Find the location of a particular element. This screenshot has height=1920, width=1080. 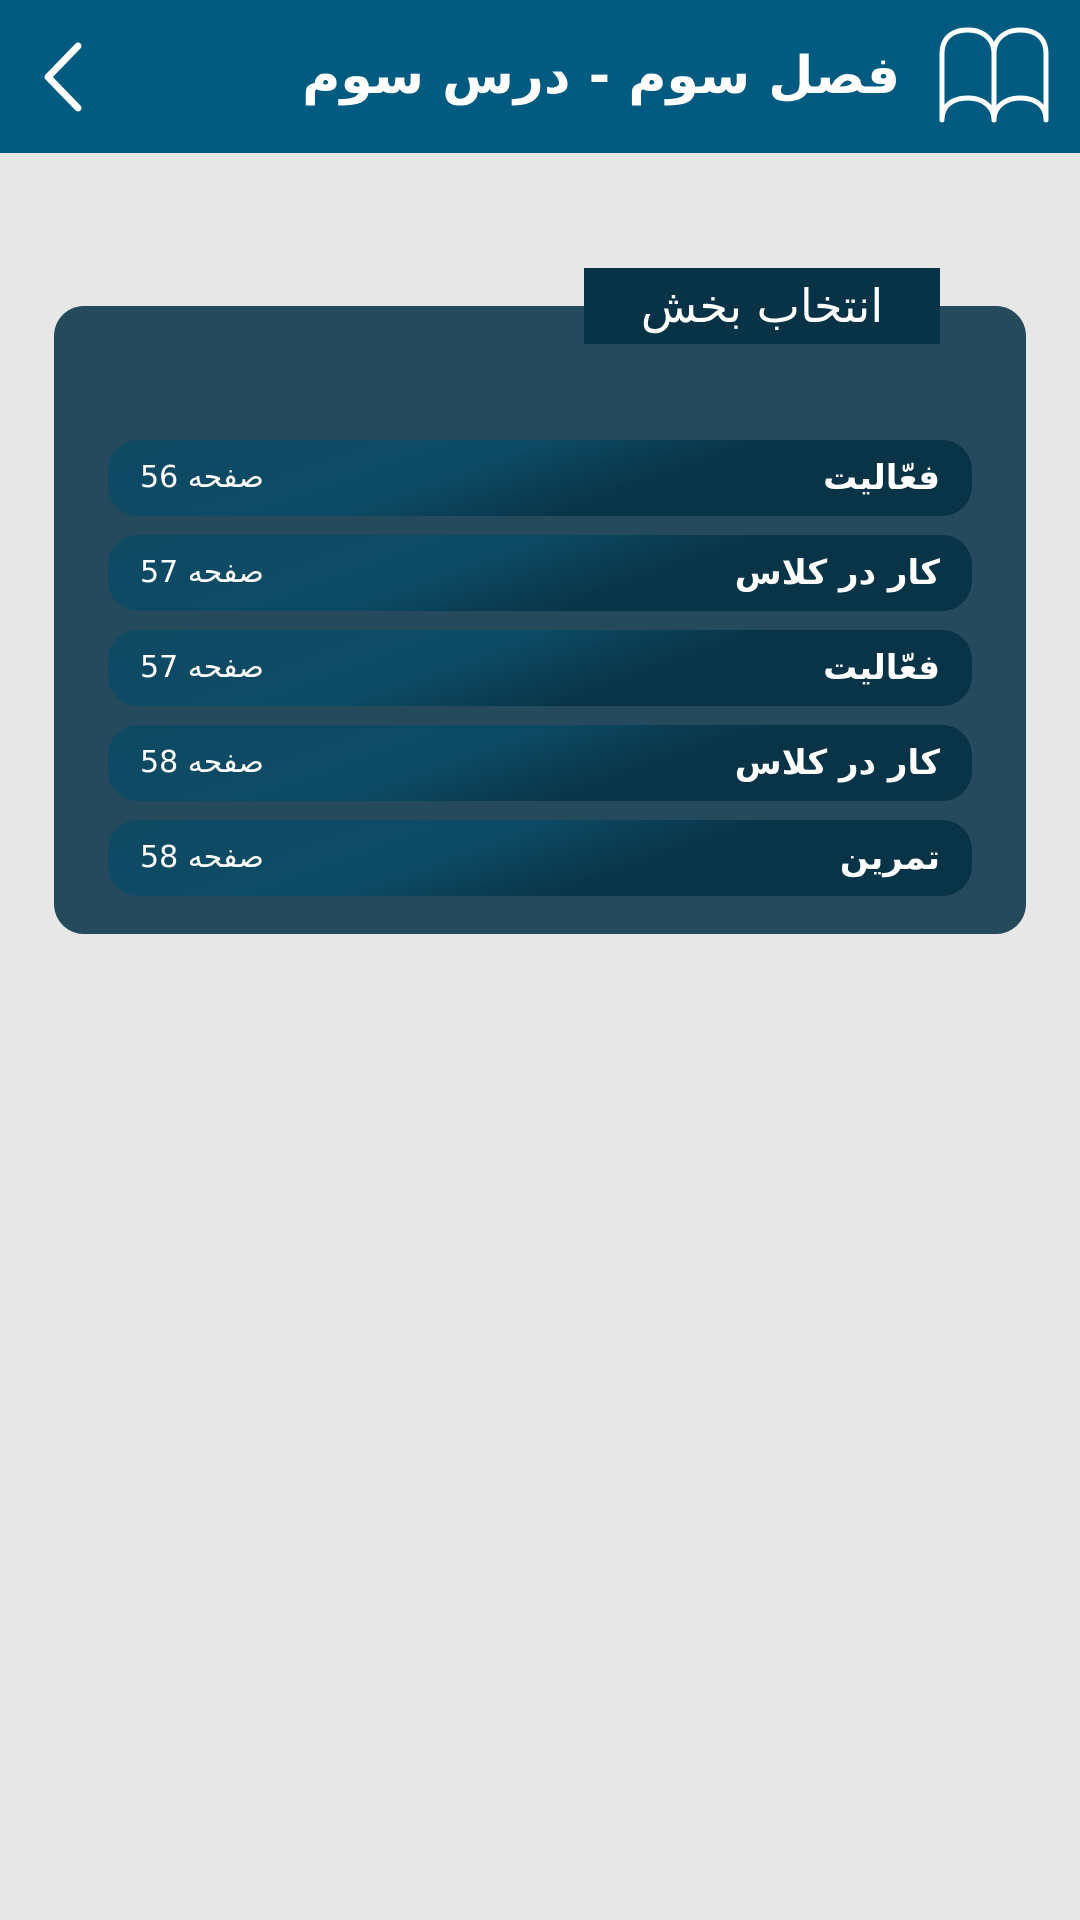

panel-heading: انتخاب بخش is located at coordinates (762, 306).